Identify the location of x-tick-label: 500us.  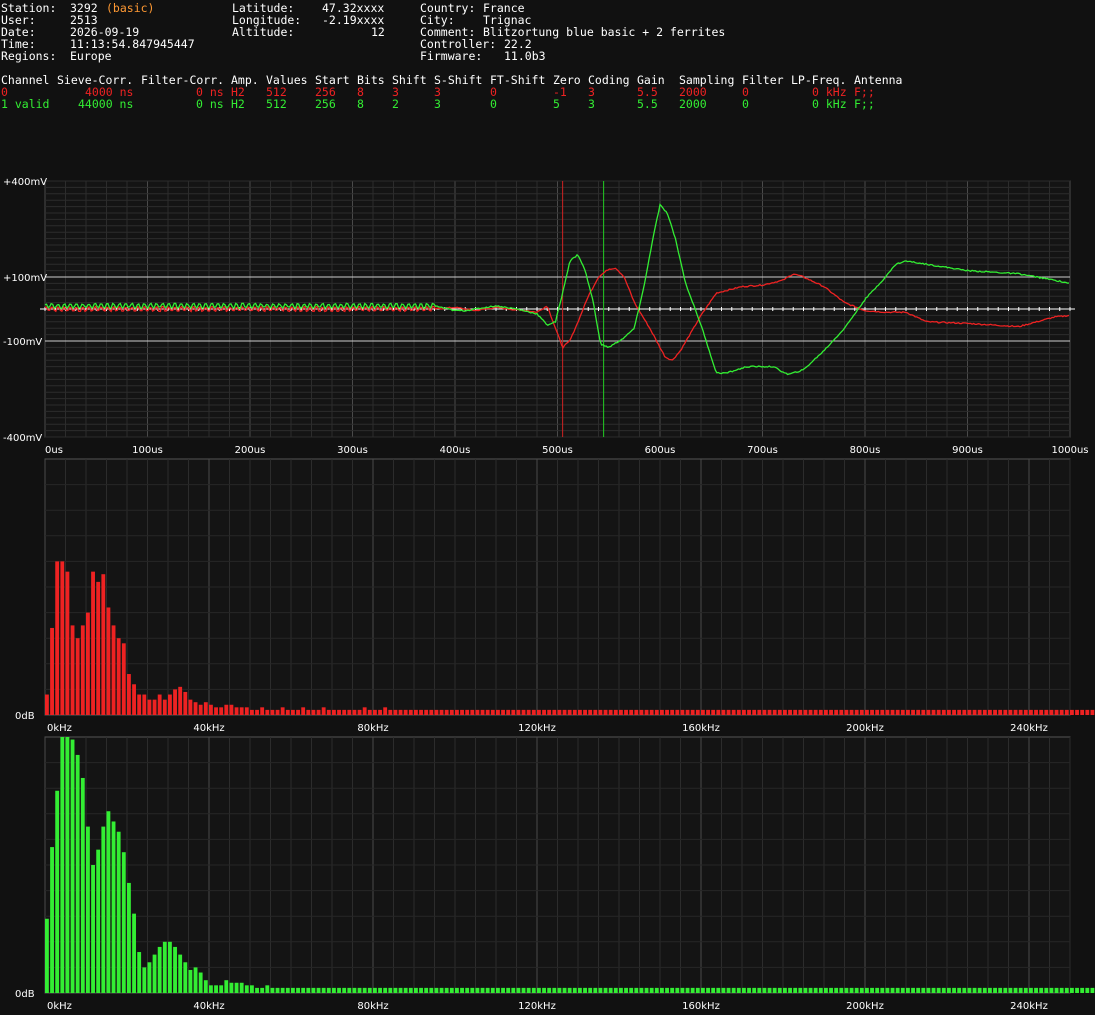
(557, 450).